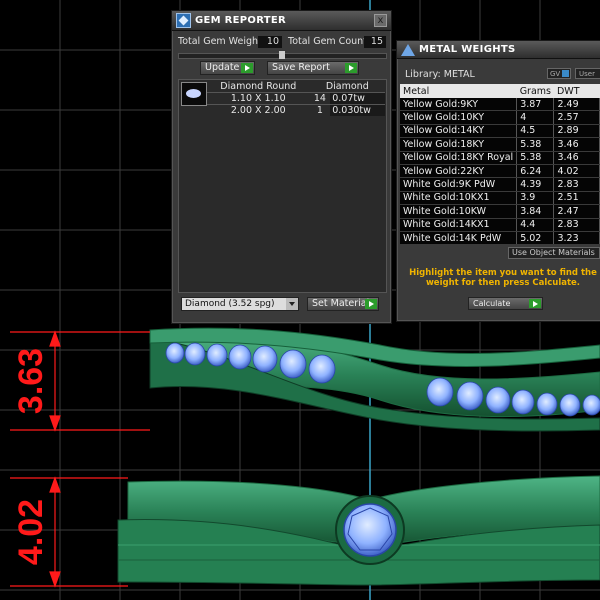 The width and height of the screenshot is (600, 600). I want to click on update-button-label: Update, so click(222, 67).